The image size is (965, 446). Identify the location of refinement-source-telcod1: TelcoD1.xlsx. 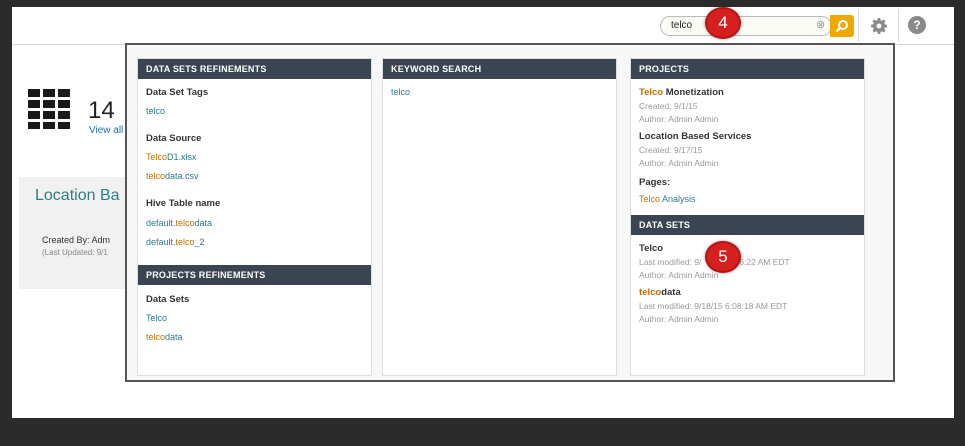
(171, 157).